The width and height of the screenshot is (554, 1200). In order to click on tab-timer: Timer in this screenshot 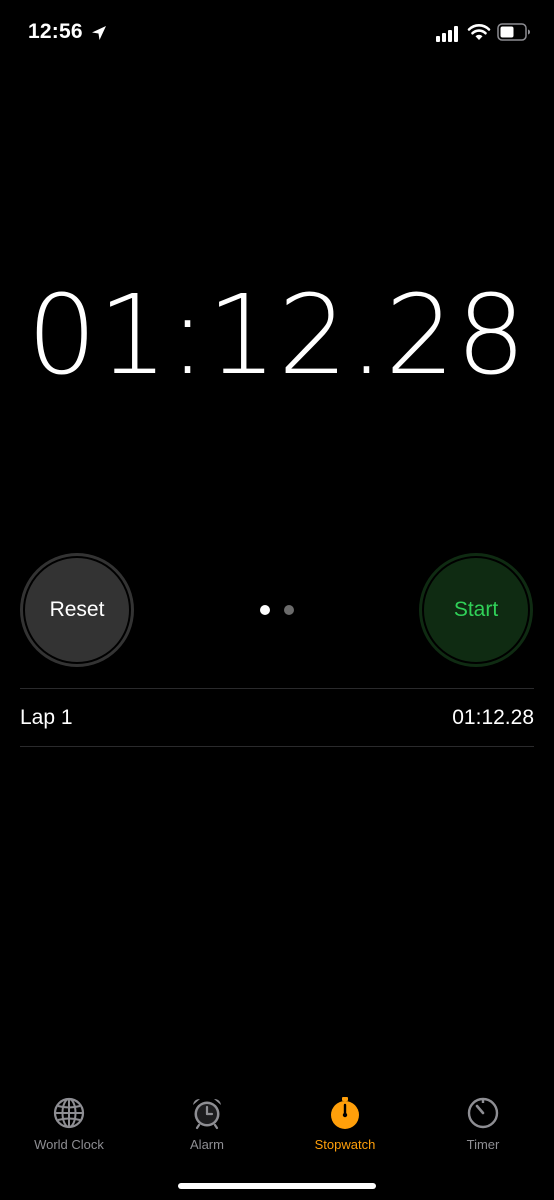, I will do `click(483, 1125)`.